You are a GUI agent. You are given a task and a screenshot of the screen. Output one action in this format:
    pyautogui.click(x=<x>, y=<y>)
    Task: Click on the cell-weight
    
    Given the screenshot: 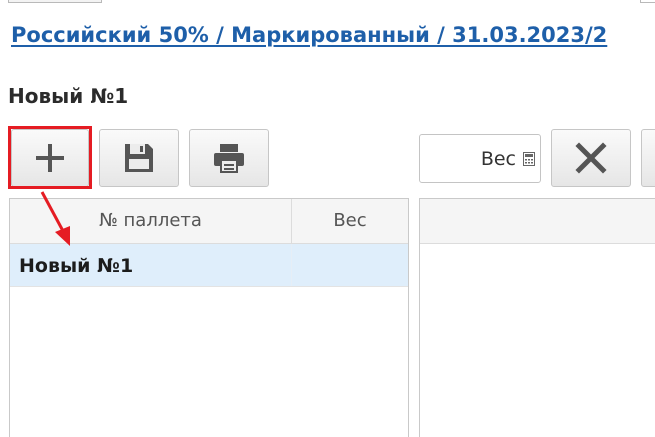 What is the action you would take?
    pyautogui.click(x=350, y=265)
    